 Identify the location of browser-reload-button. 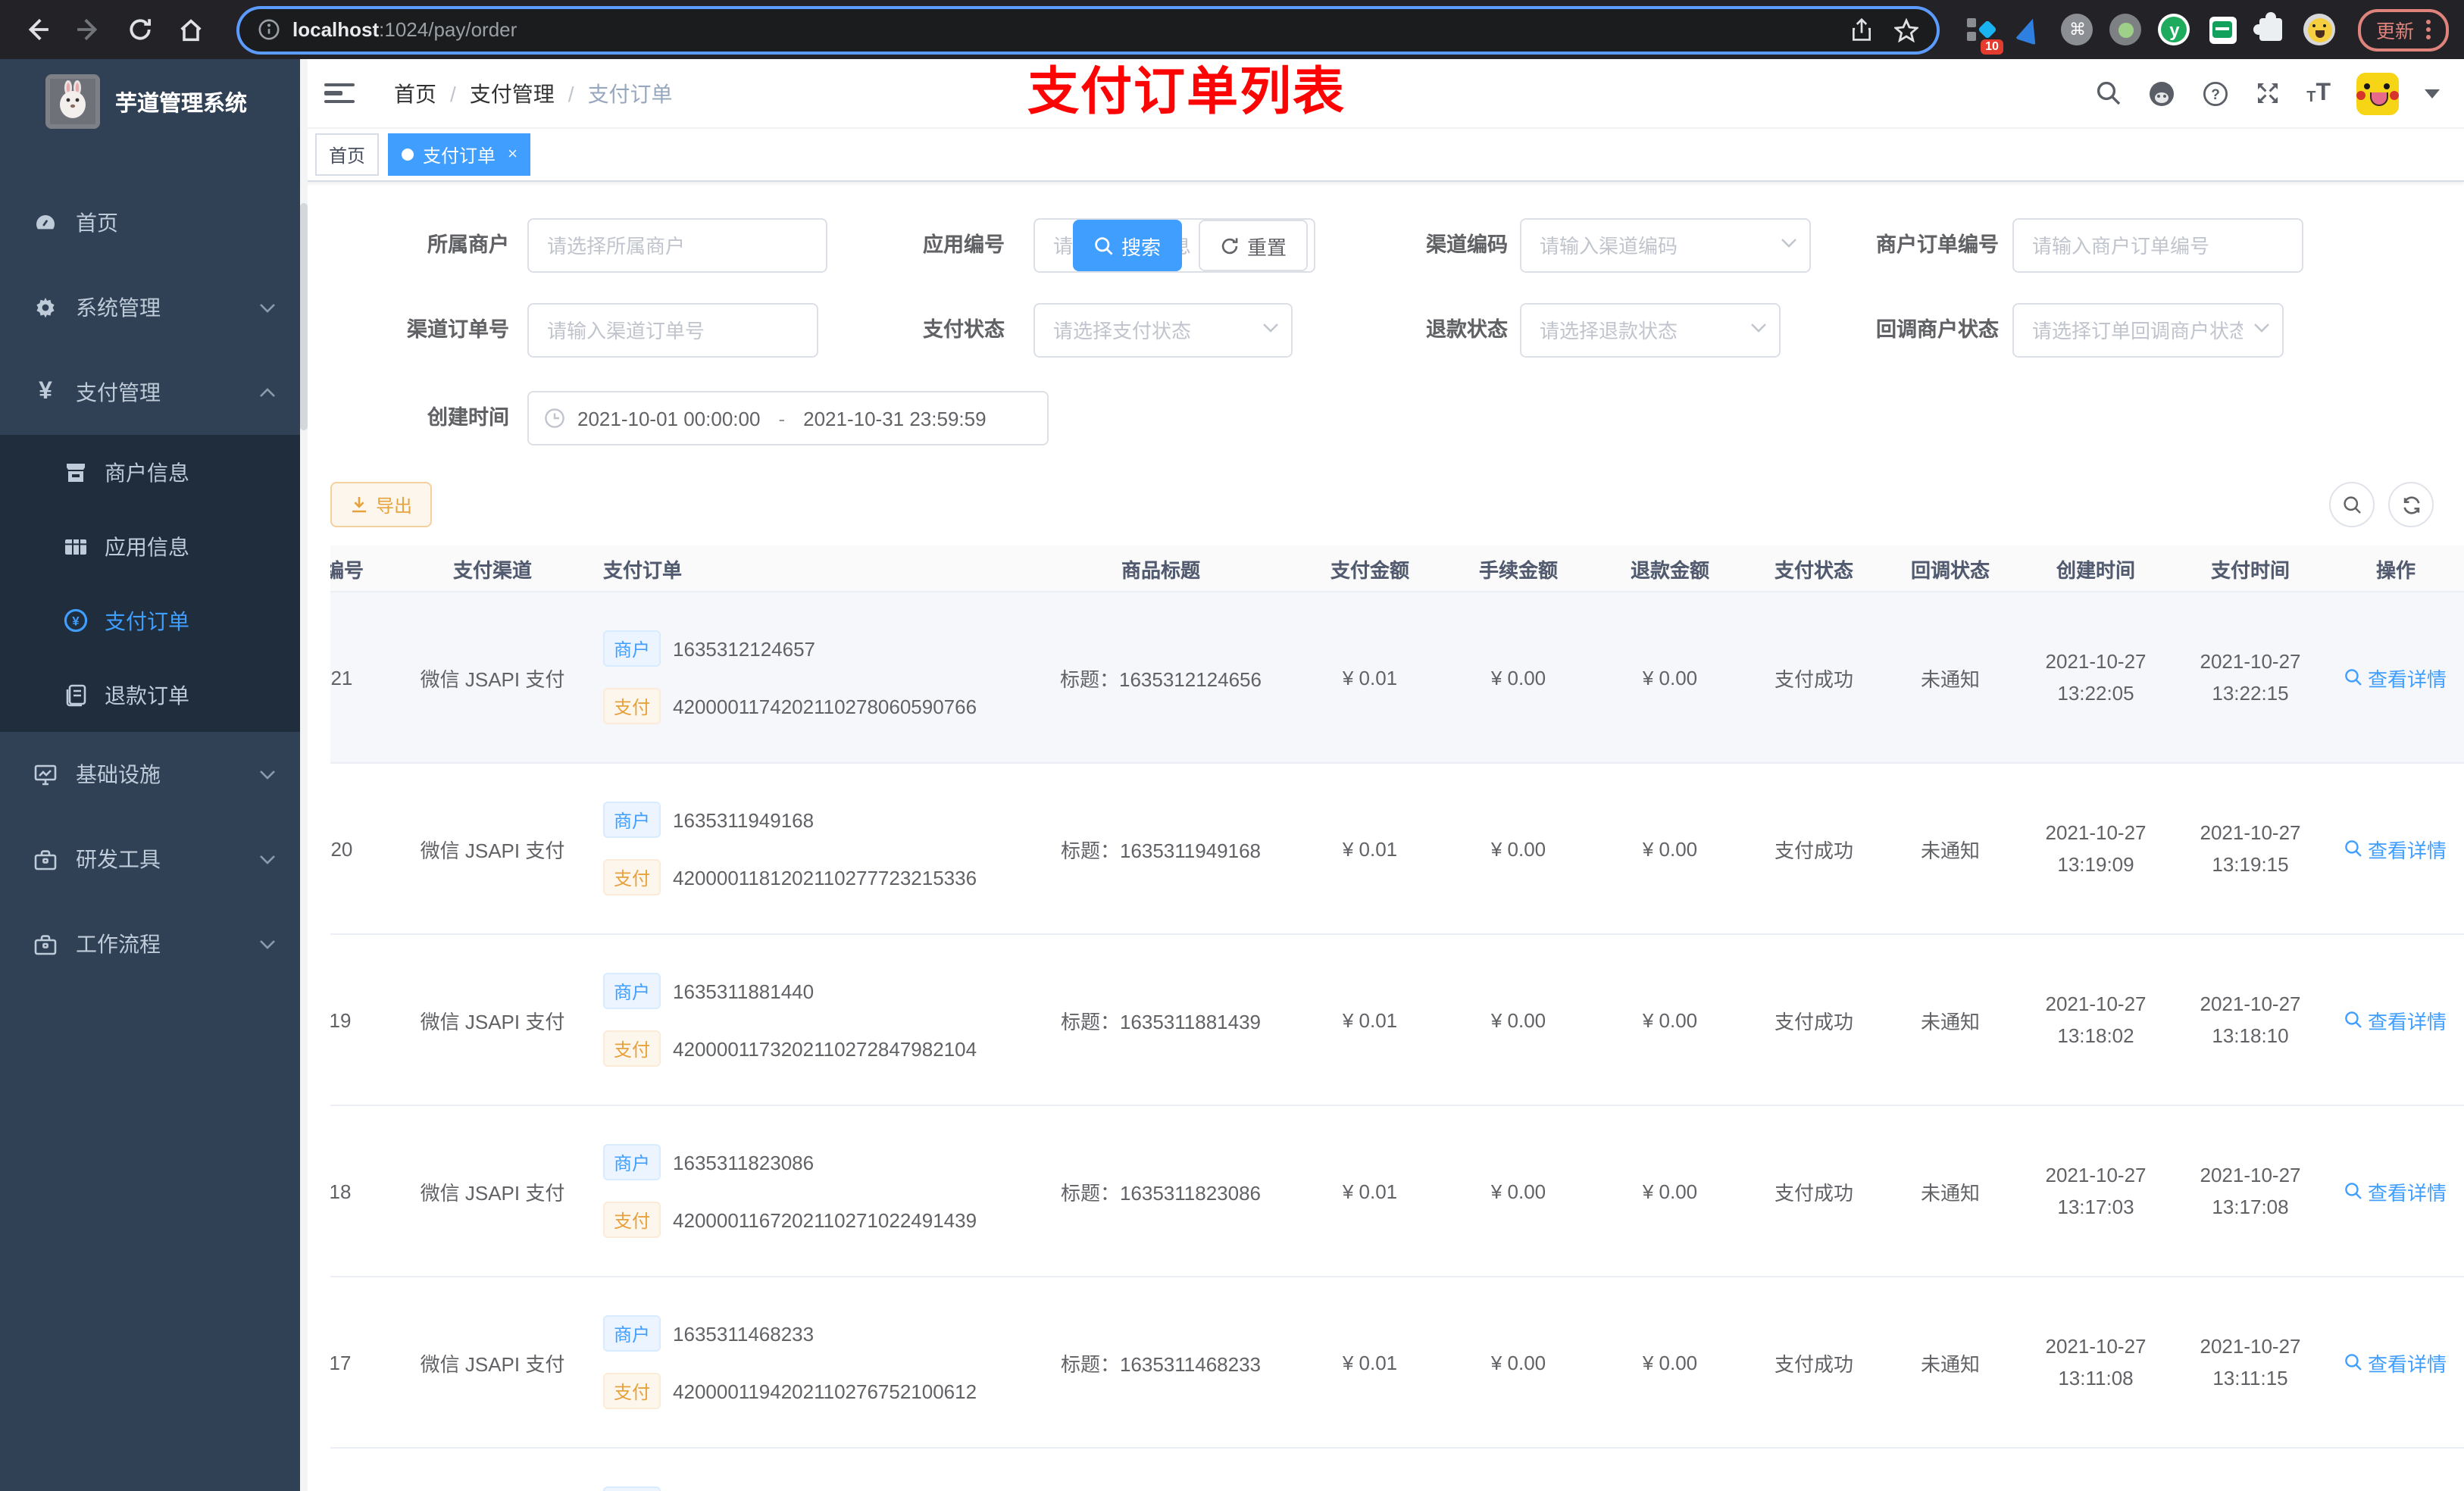
(139, 29).